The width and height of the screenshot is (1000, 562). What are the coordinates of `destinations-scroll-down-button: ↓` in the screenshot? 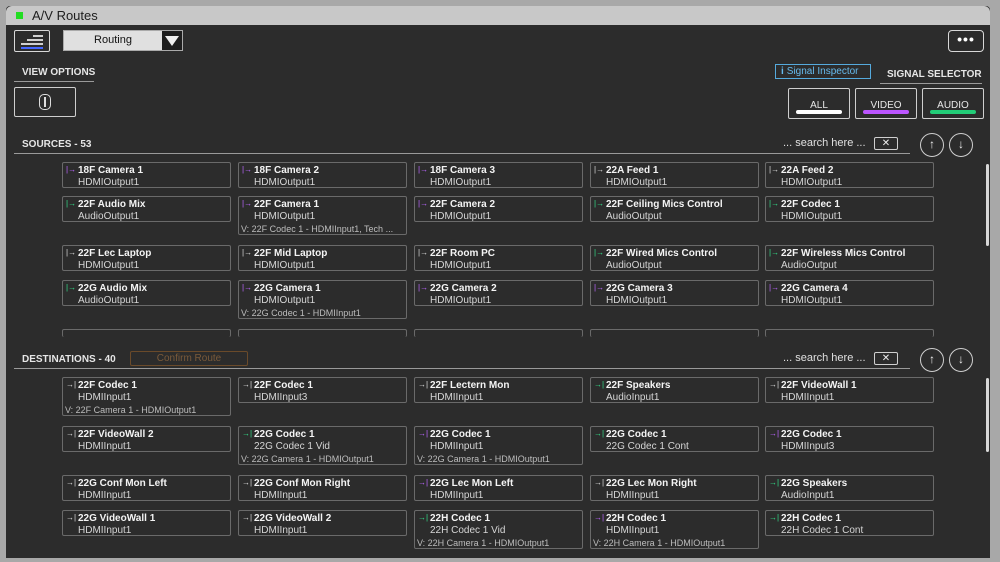 It's located at (961, 360).